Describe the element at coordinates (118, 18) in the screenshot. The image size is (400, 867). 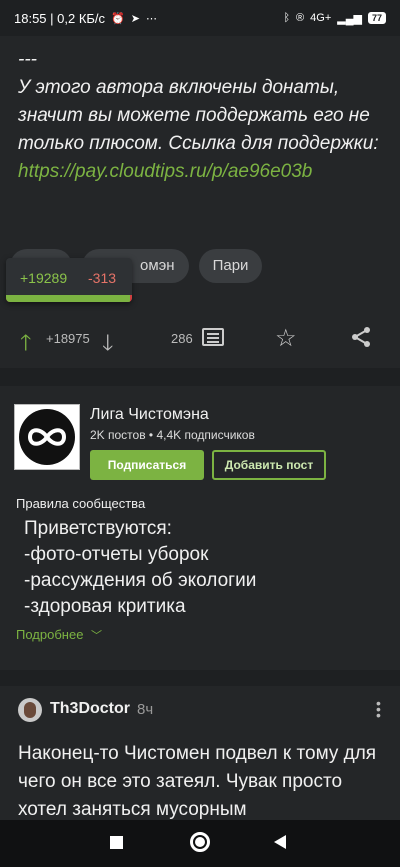
I see `alarm-icon: ⏰` at that location.